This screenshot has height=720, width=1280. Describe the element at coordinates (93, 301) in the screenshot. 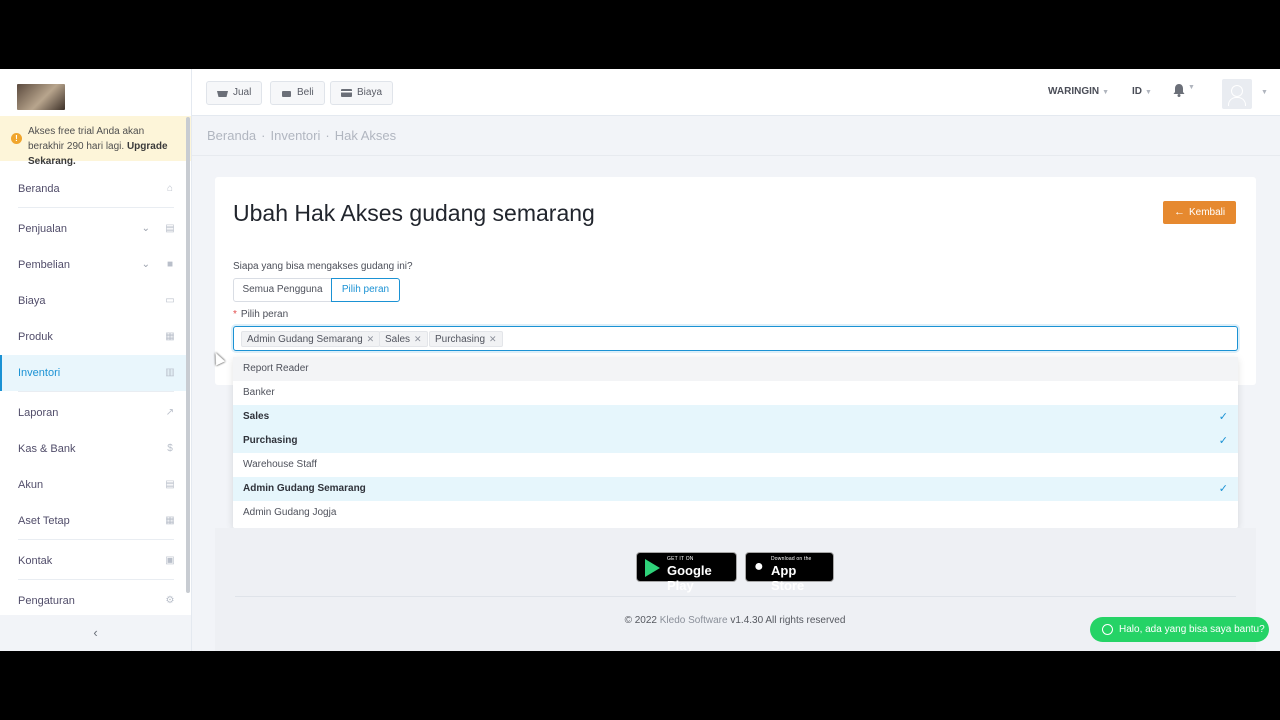

I see `sidebar-item-biaya: Biaya ▭` at that location.